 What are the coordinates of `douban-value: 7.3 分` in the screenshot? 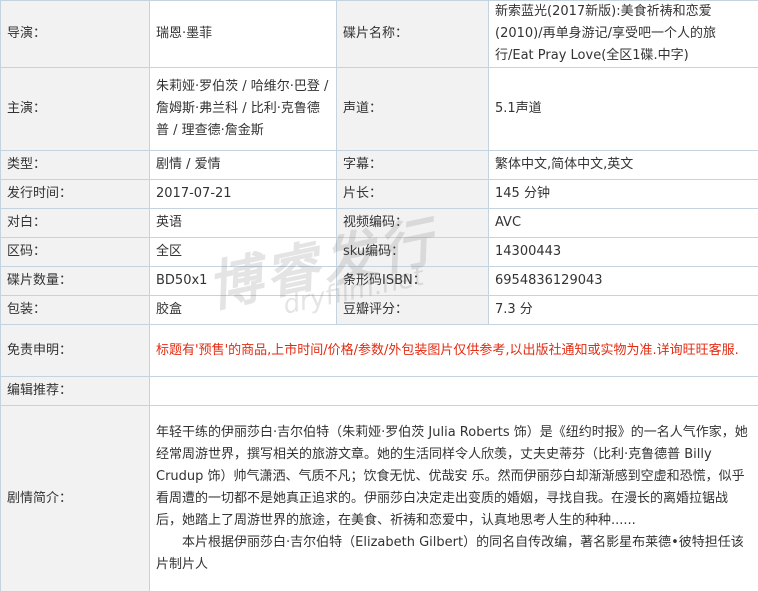 It's located at (623, 310).